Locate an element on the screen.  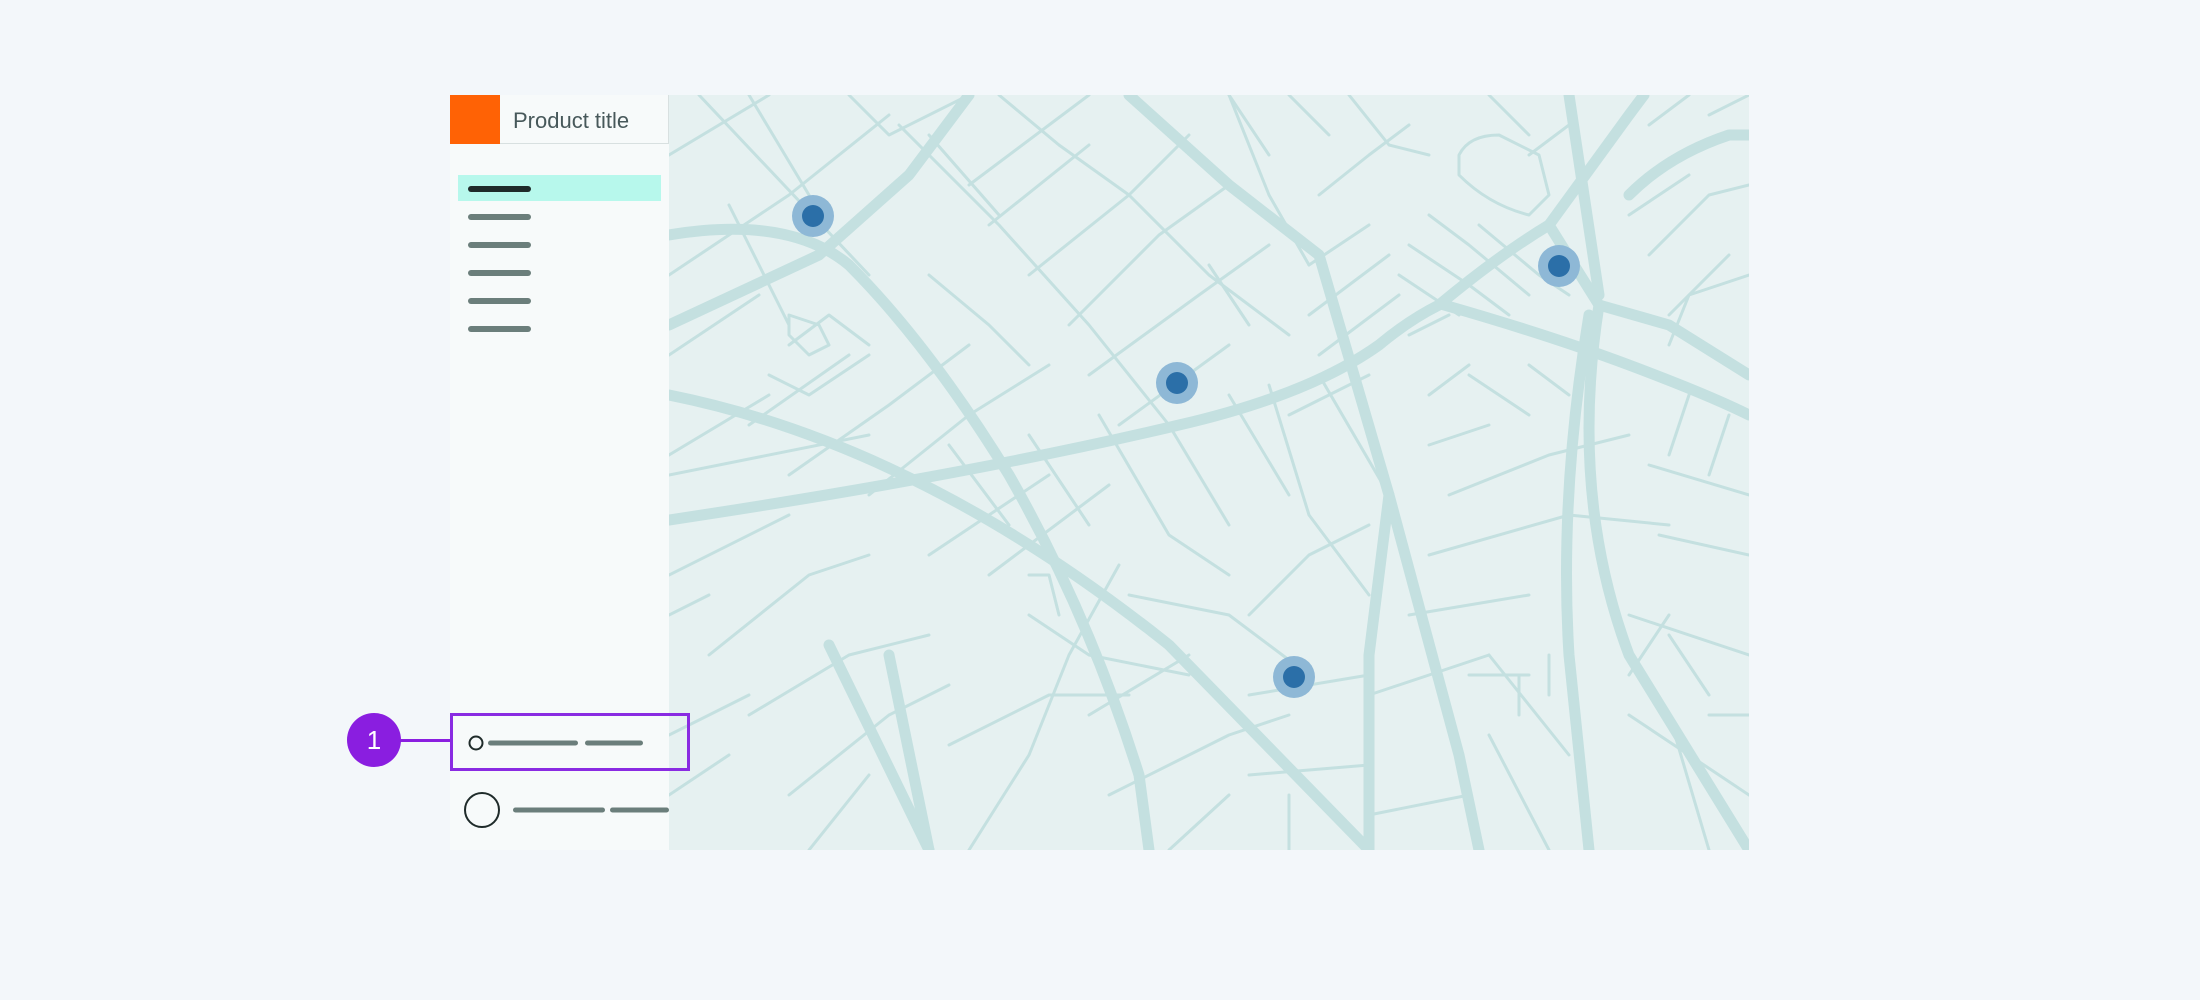
annotation-connector-line is located at coordinates (425, 740).